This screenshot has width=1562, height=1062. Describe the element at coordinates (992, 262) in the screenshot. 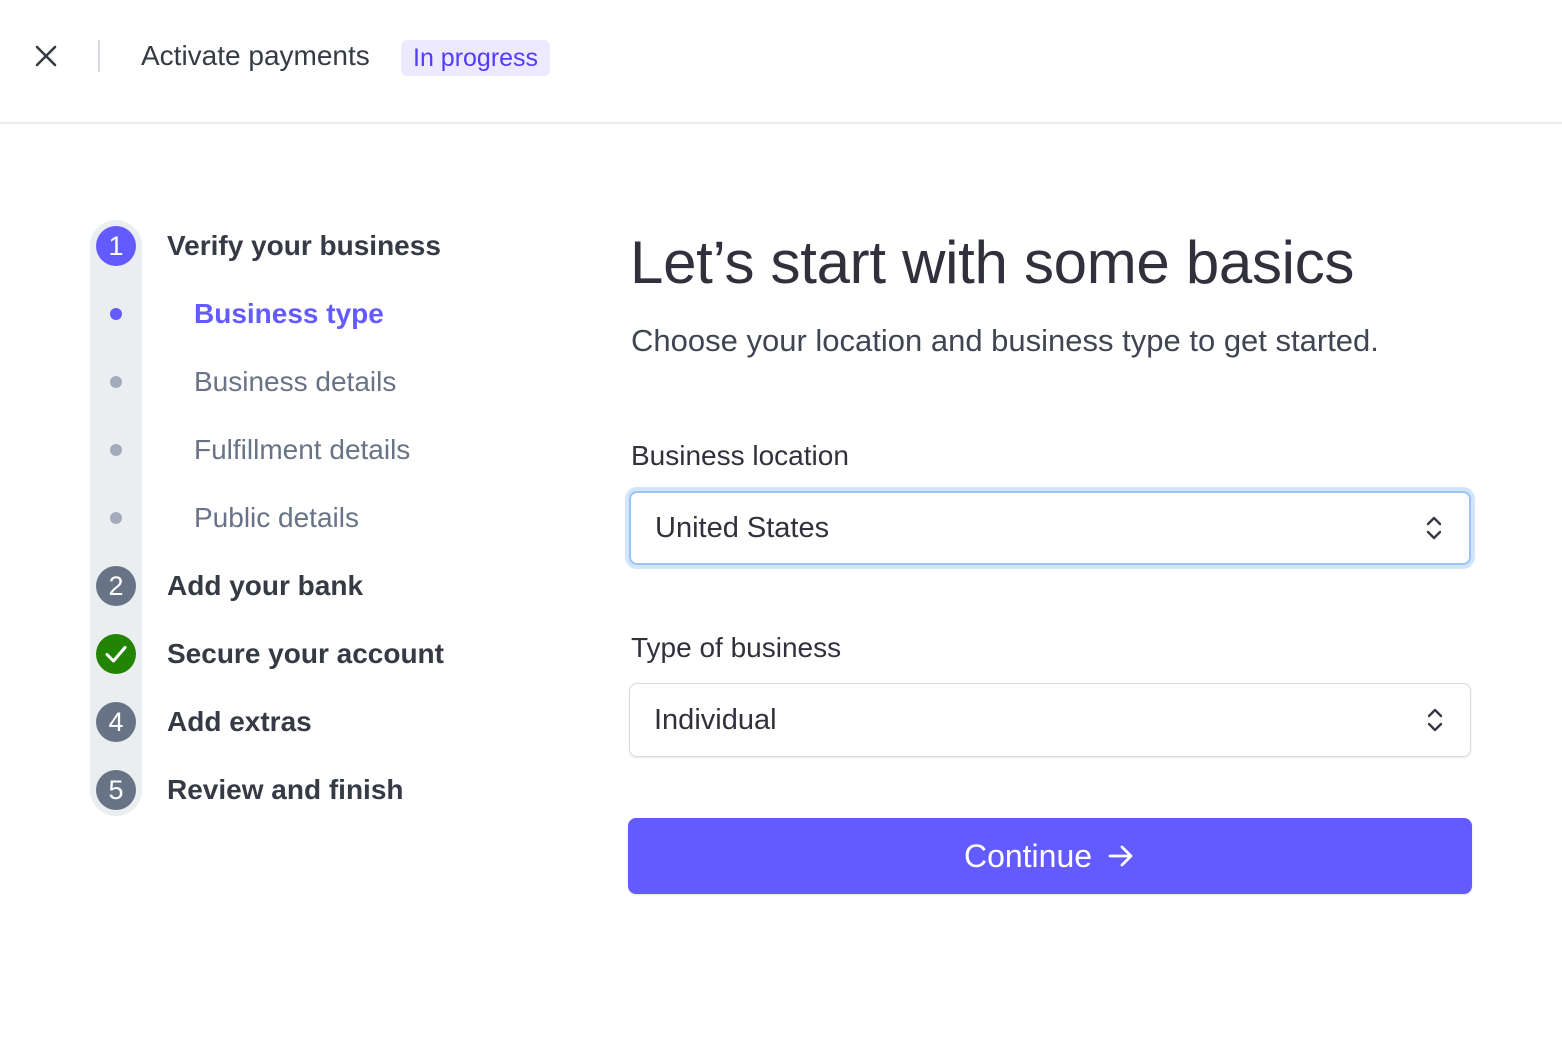

I see `page-heading: Let’s start with some basics` at that location.